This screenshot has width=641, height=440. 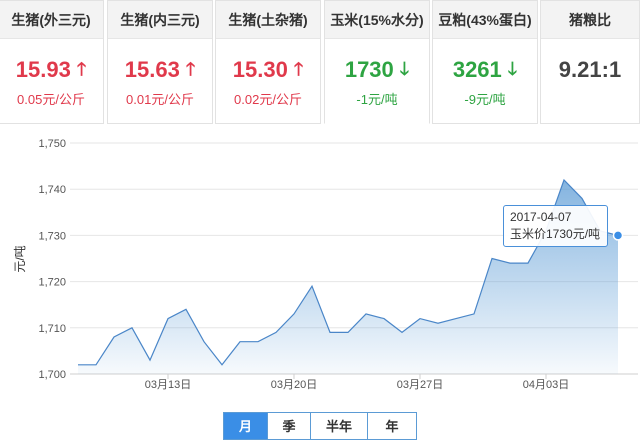 What do you see at coordinates (377, 99) in the screenshot?
I see `card-delta: -1元/吨` at bounding box center [377, 99].